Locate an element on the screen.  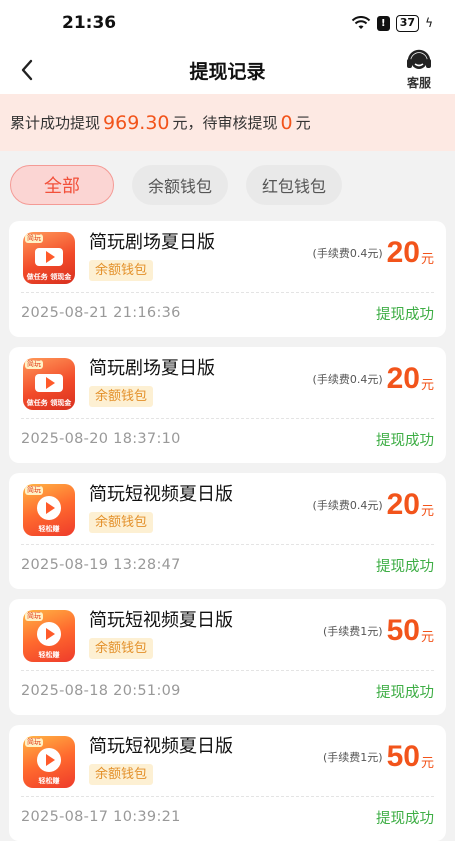
tab-balance-wallet: 余额钱包 is located at coordinates (180, 185).